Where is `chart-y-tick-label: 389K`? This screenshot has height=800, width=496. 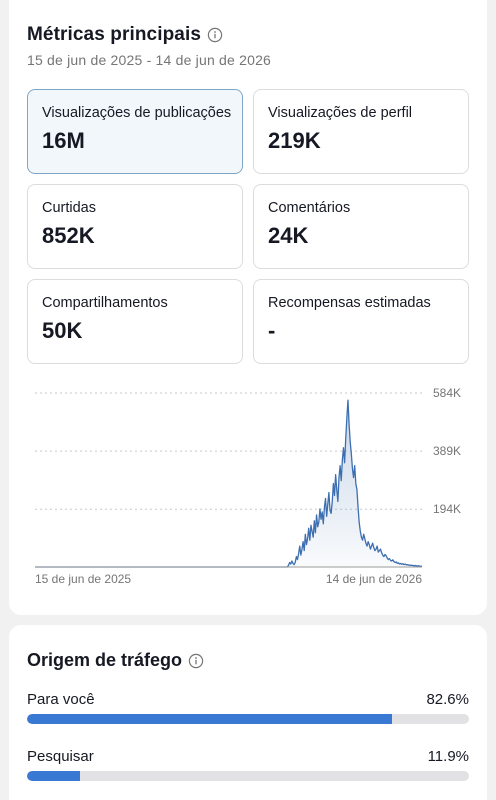
chart-y-tick-label: 389K is located at coordinates (447, 451).